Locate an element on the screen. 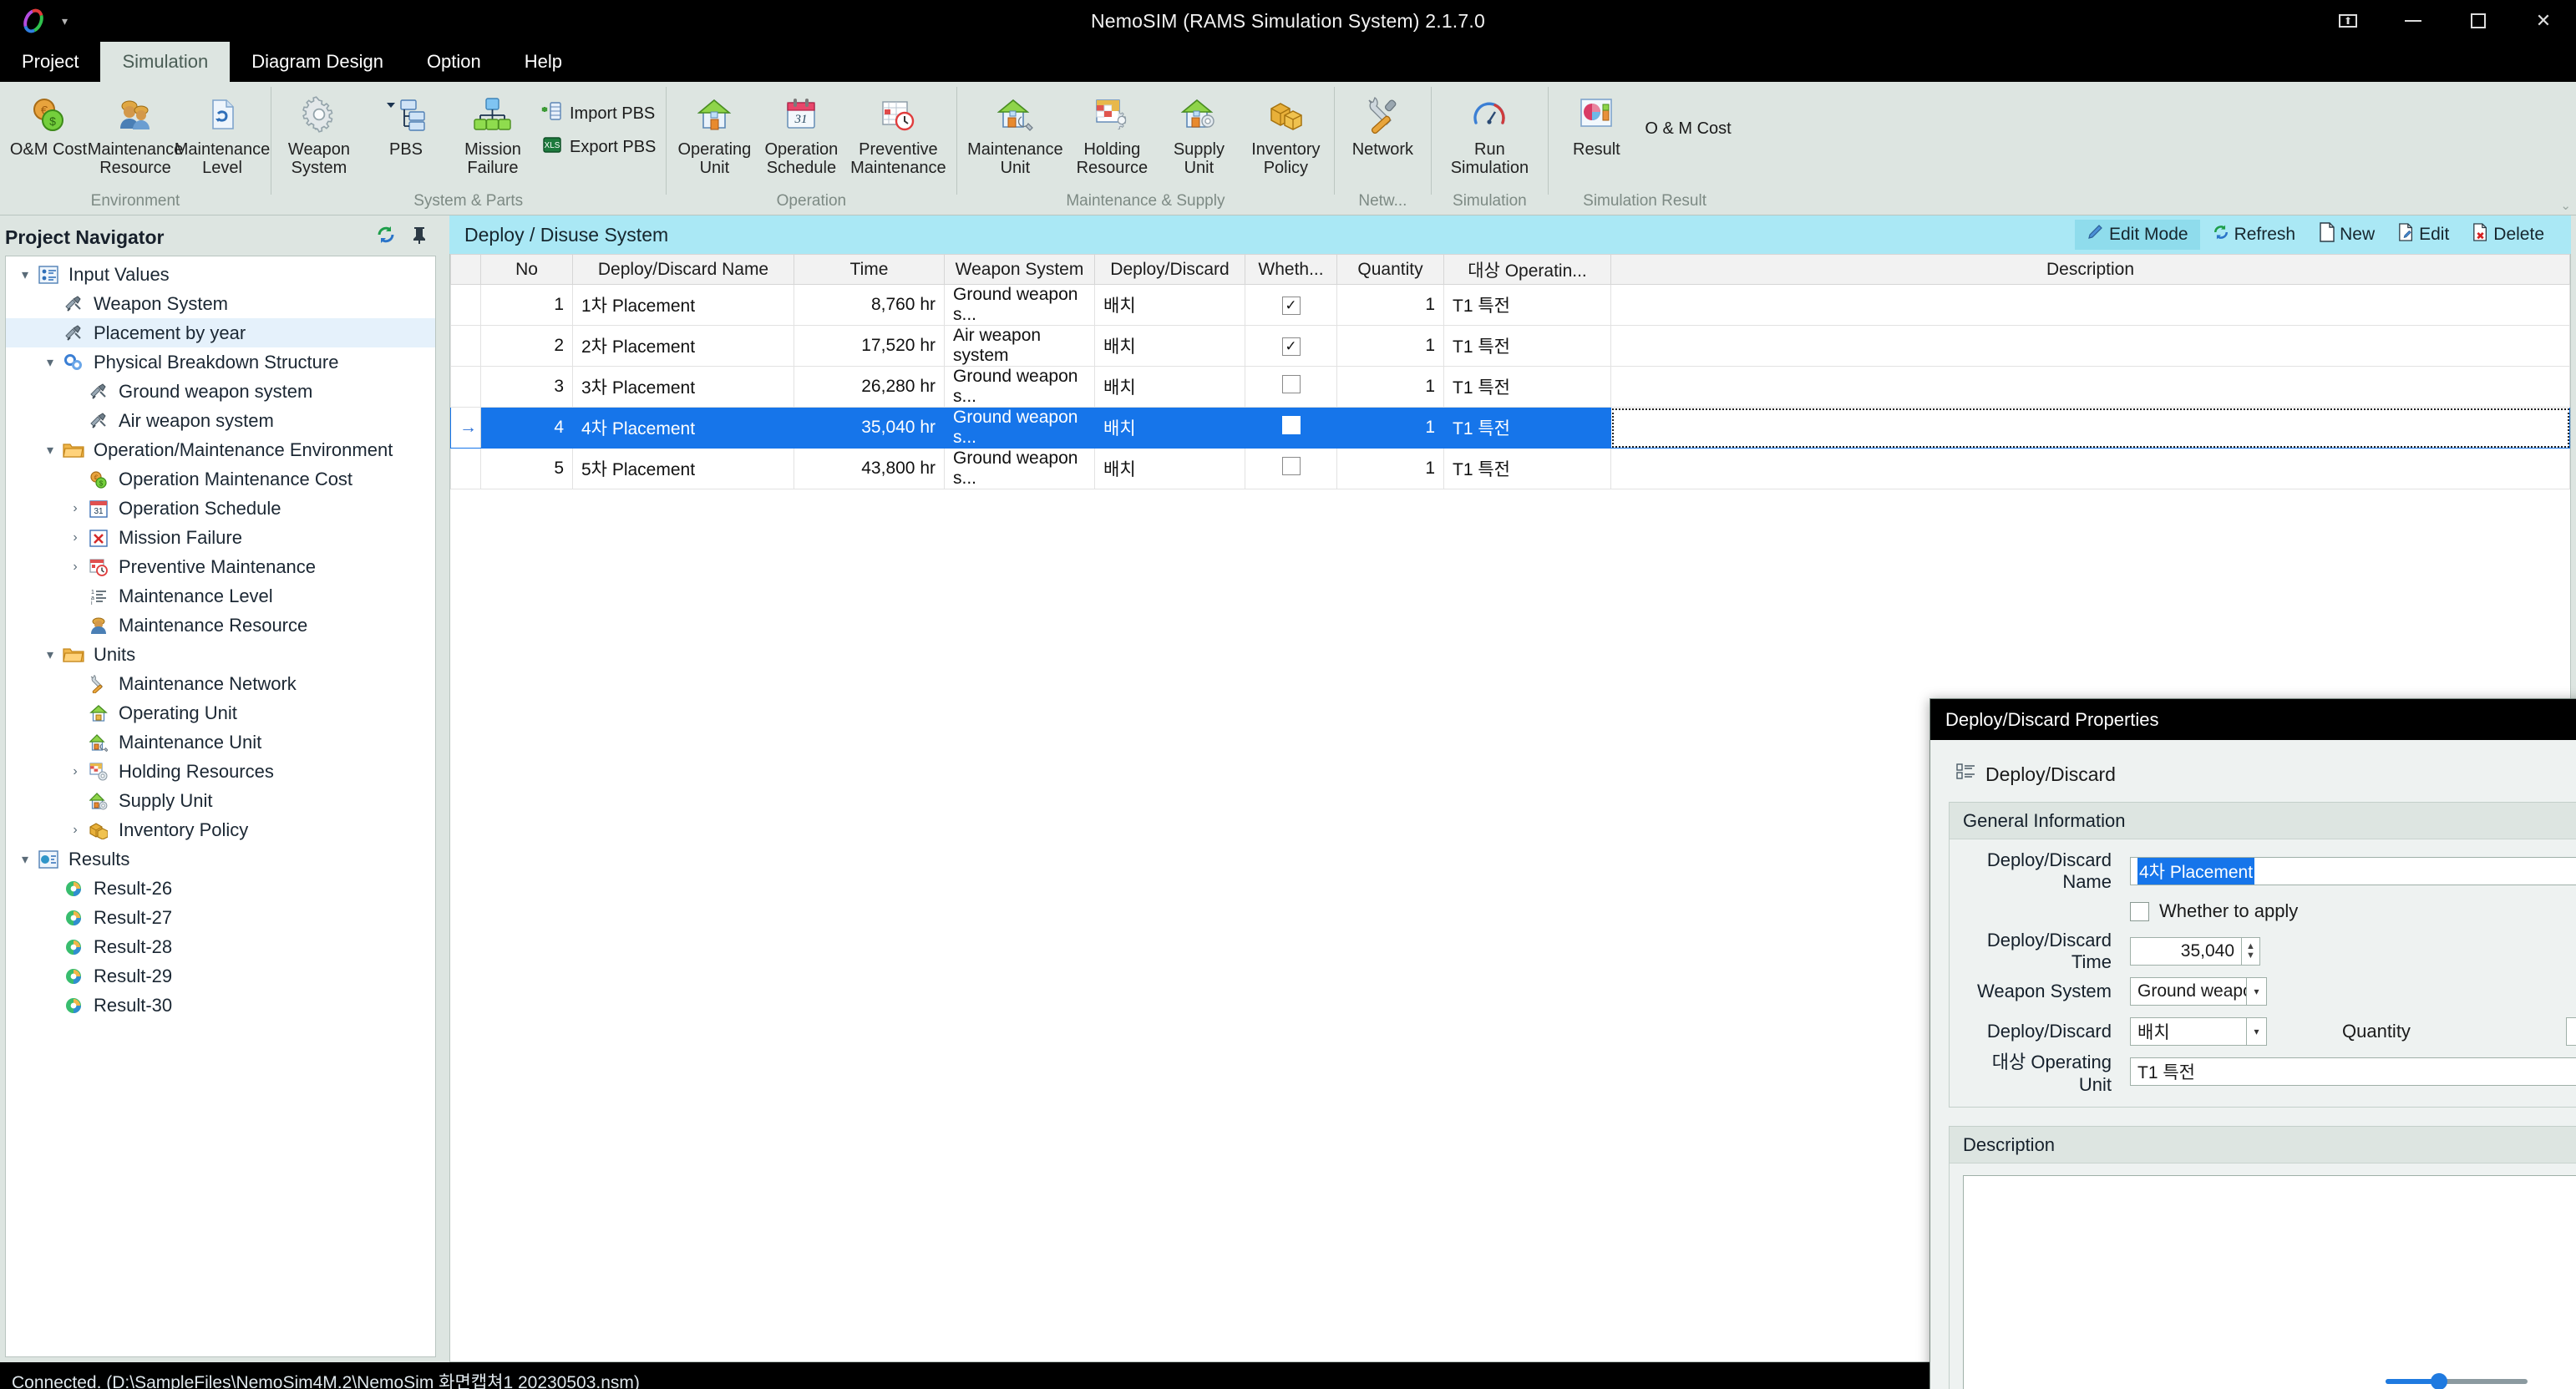  col-name: Deploy/Discard Name is located at coordinates (683, 269).